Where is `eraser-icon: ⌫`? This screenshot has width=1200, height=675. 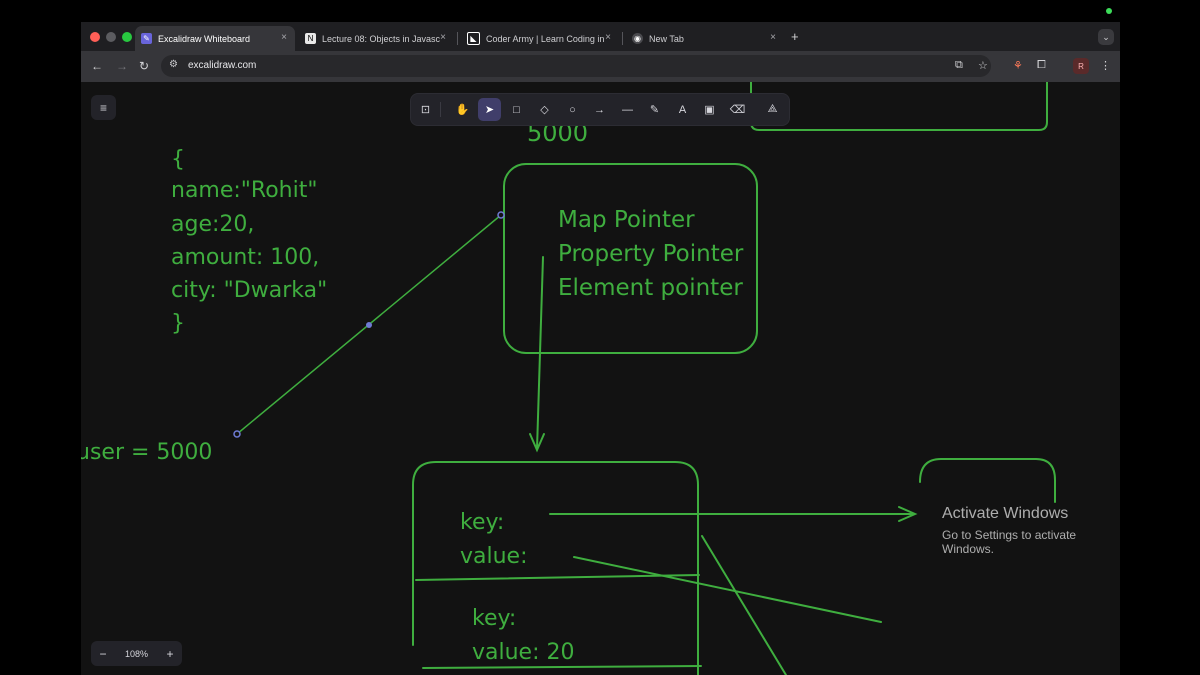
eraser-icon: ⌫ is located at coordinates (737, 110).